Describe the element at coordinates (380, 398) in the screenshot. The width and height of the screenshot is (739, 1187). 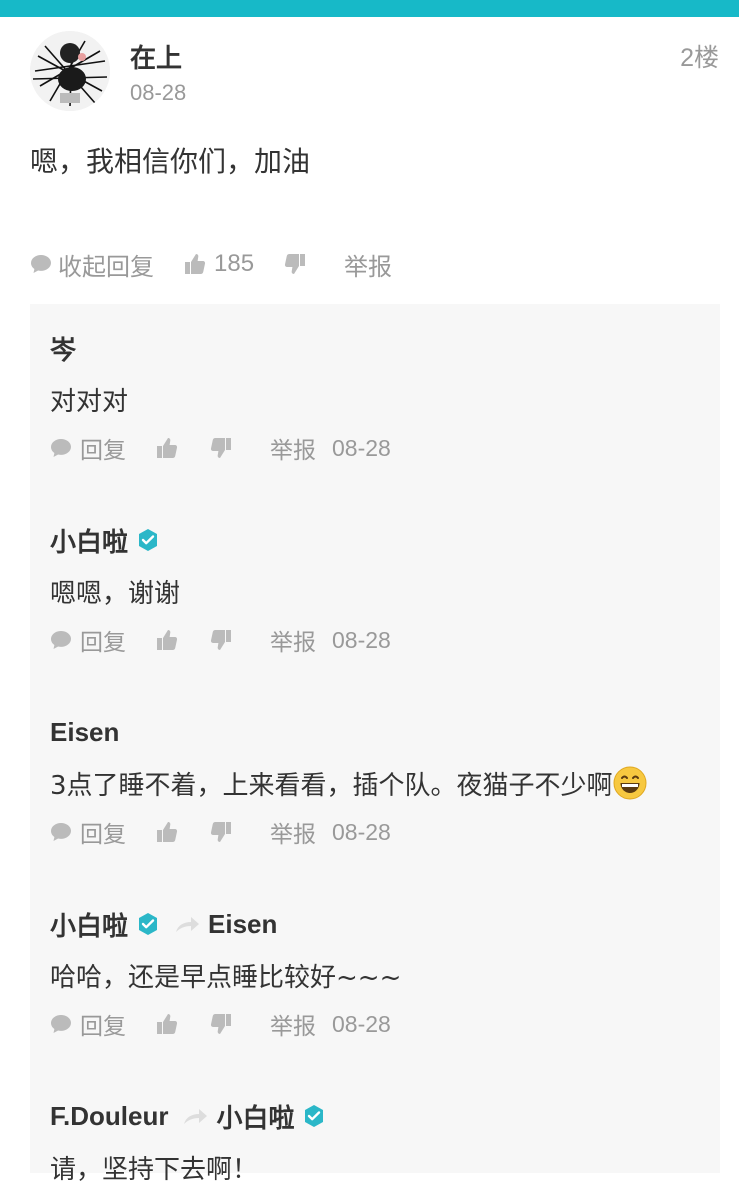
I see `reply-item: 岑 对对对 回复 举报 08-28` at that location.